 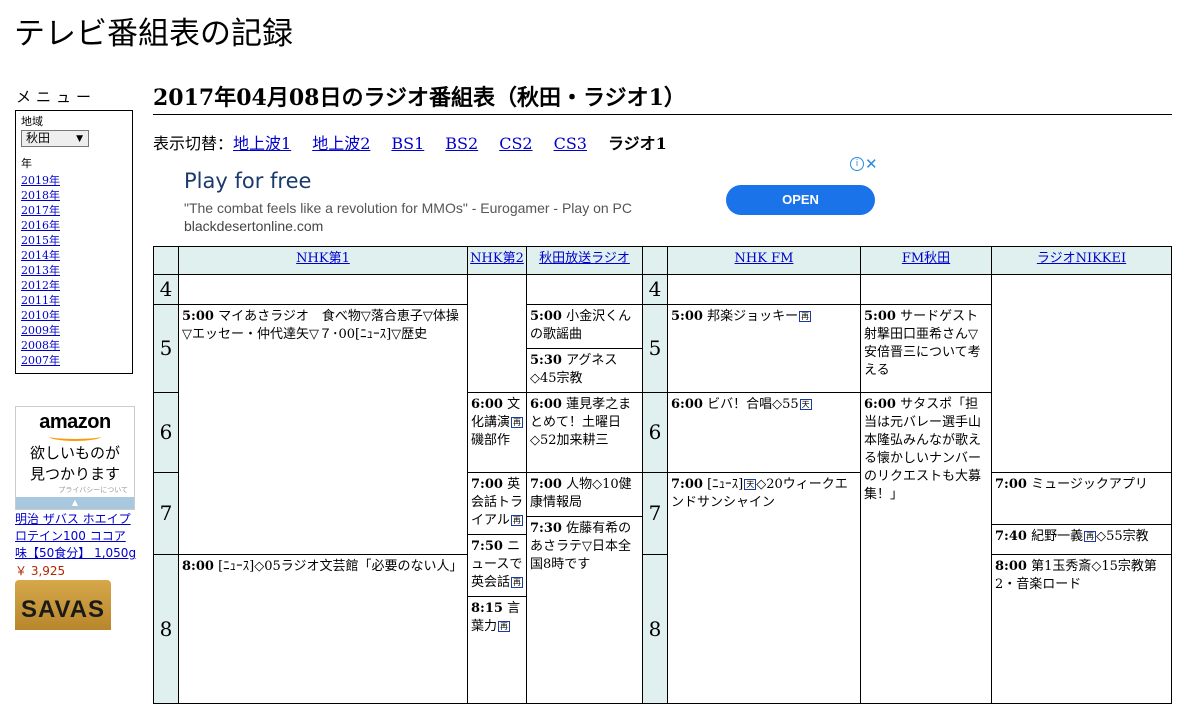 I want to click on program-cell: 7:30 佐藤有希のあさラテ▽日本全国8時です, so click(x=584, y=610).